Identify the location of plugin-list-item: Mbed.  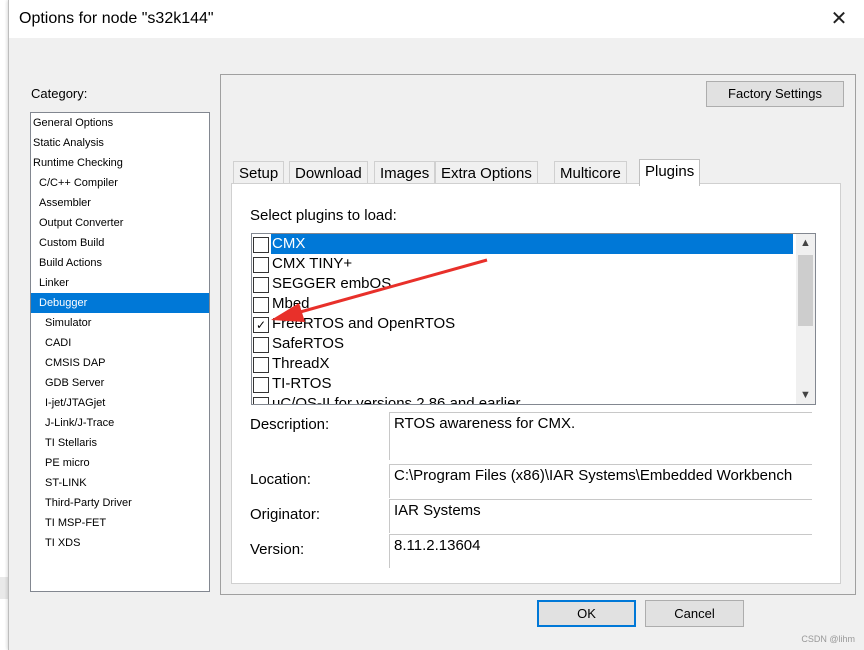
(533, 304).